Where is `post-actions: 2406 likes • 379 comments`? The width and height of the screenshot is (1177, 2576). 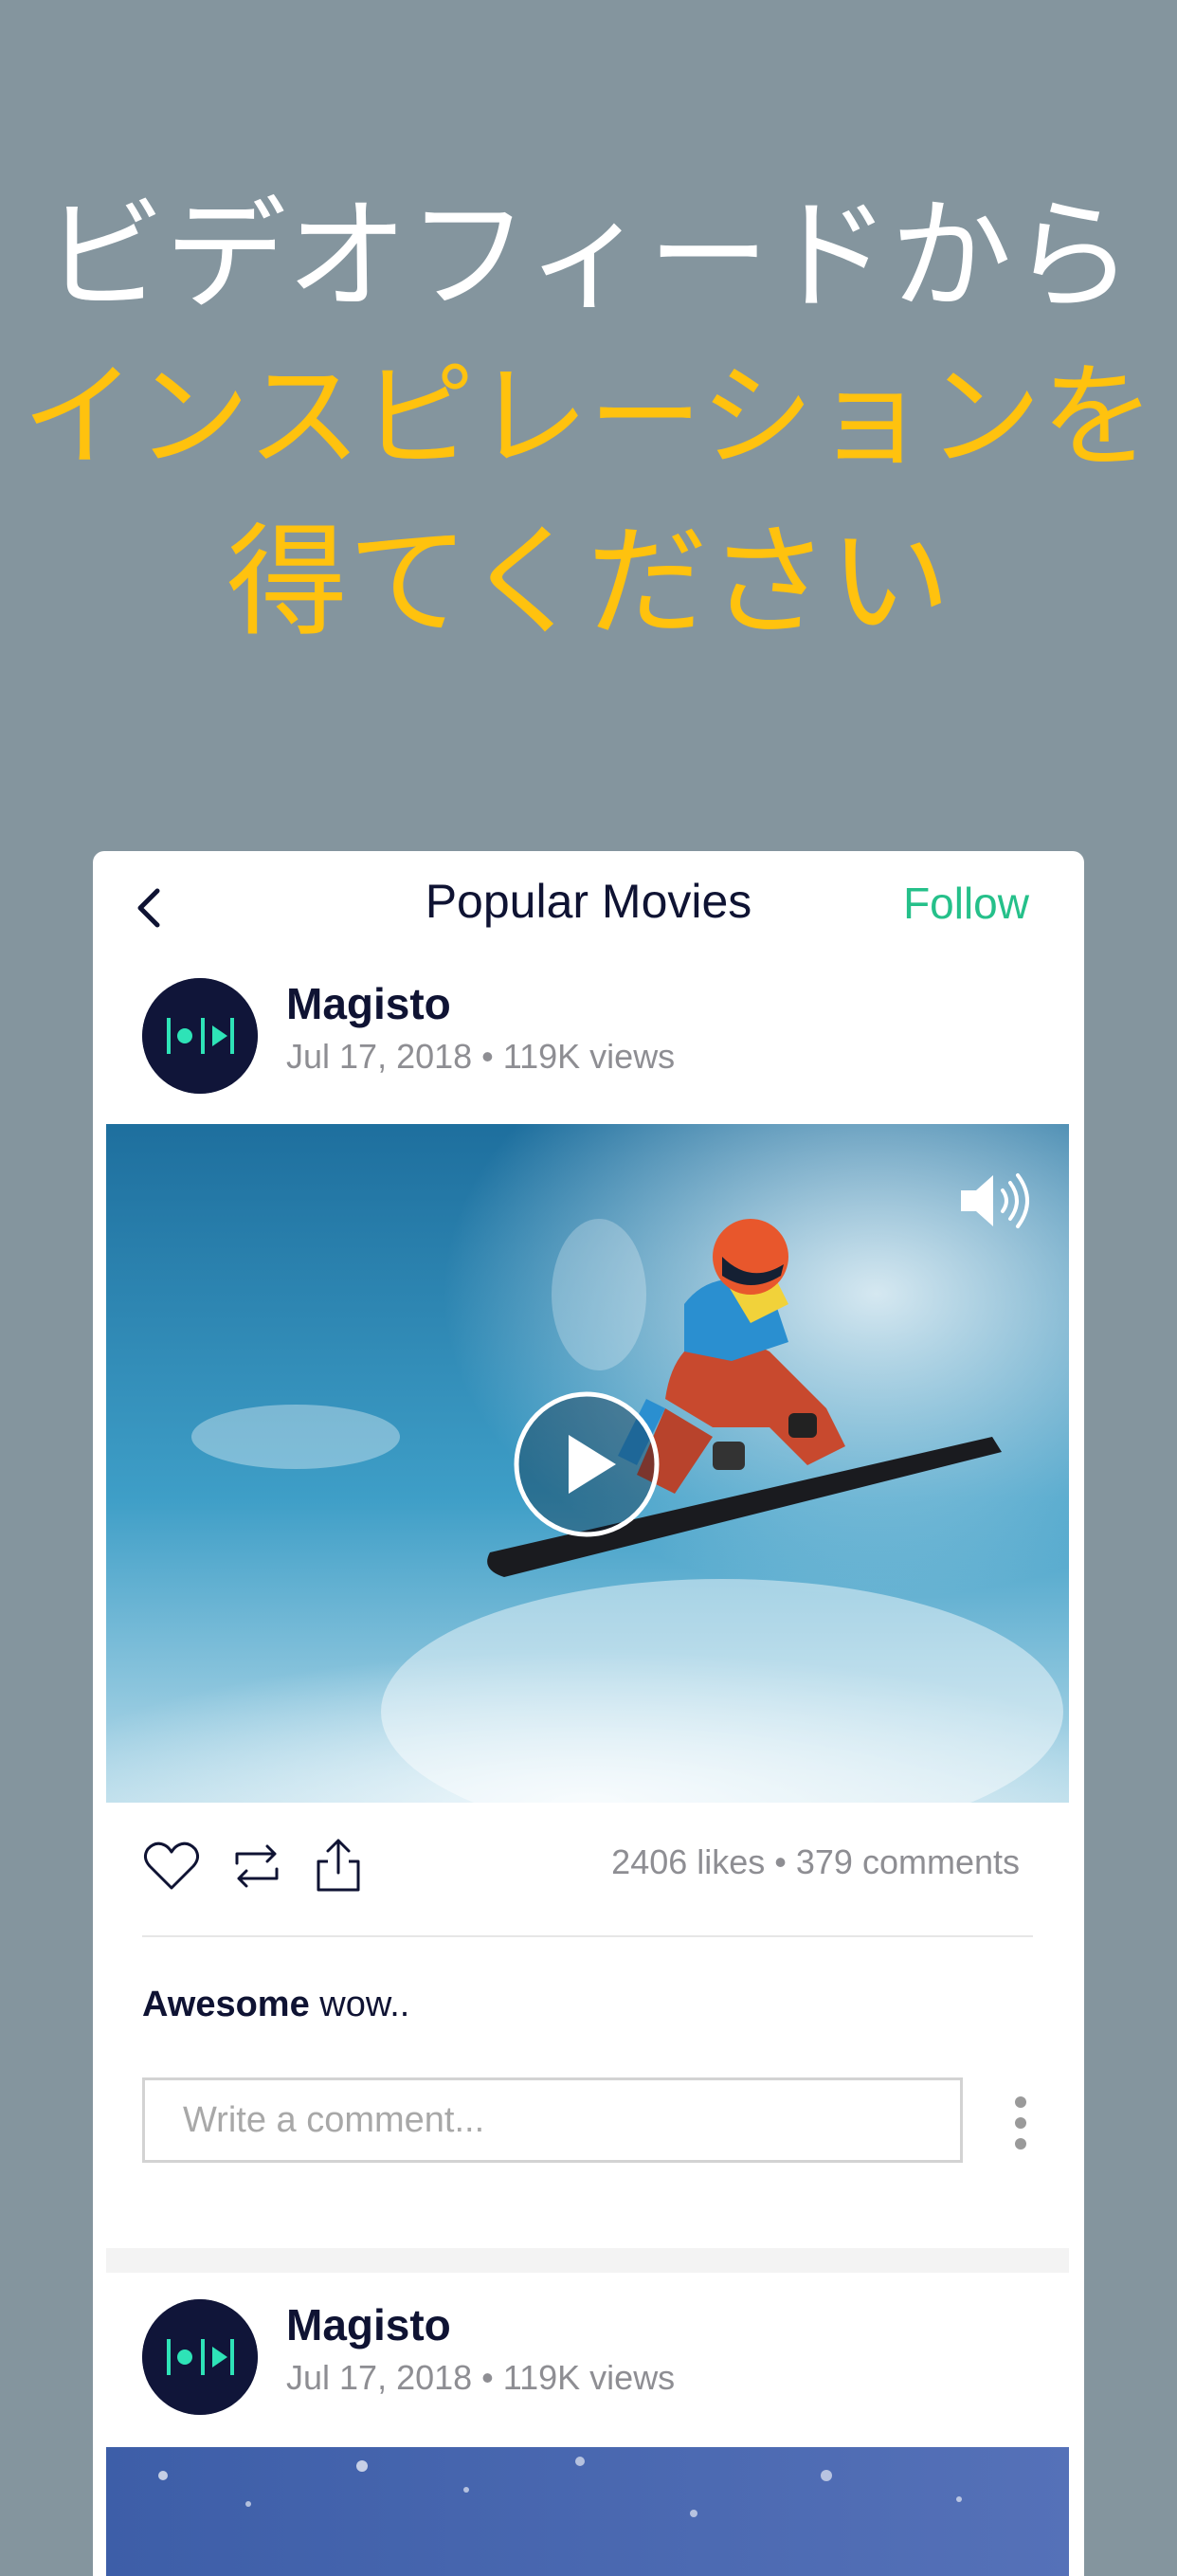 post-actions: 2406 likes • 379 comments is located at coordinates (588, 1870).